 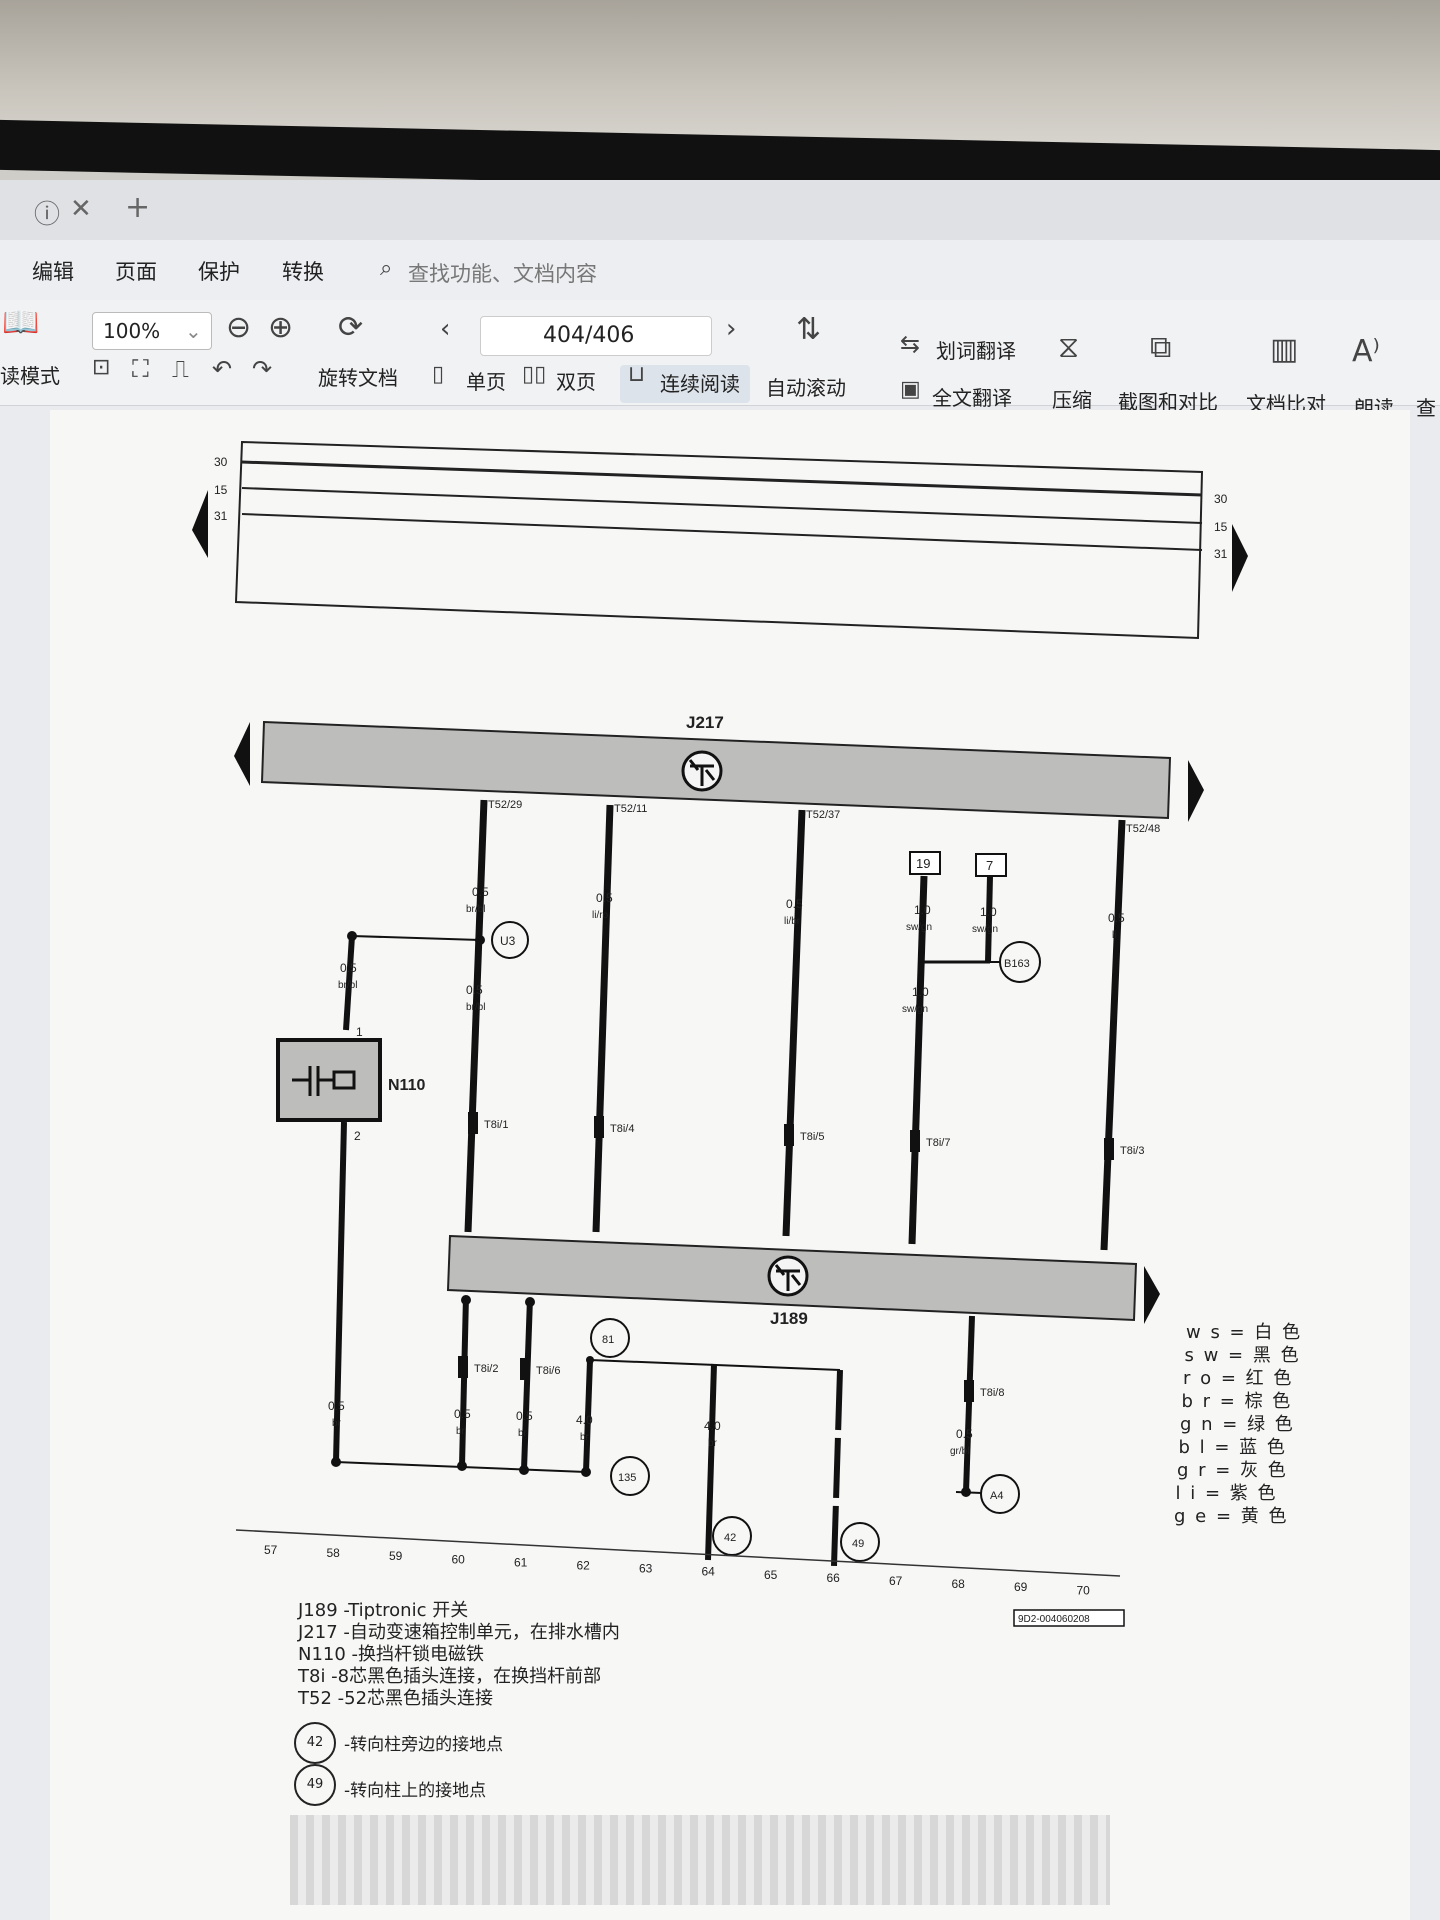 What do you see at coordinates (200, 524) in the screenshot?
I see `arrow-left-rail` at bounding box center [200, 524].